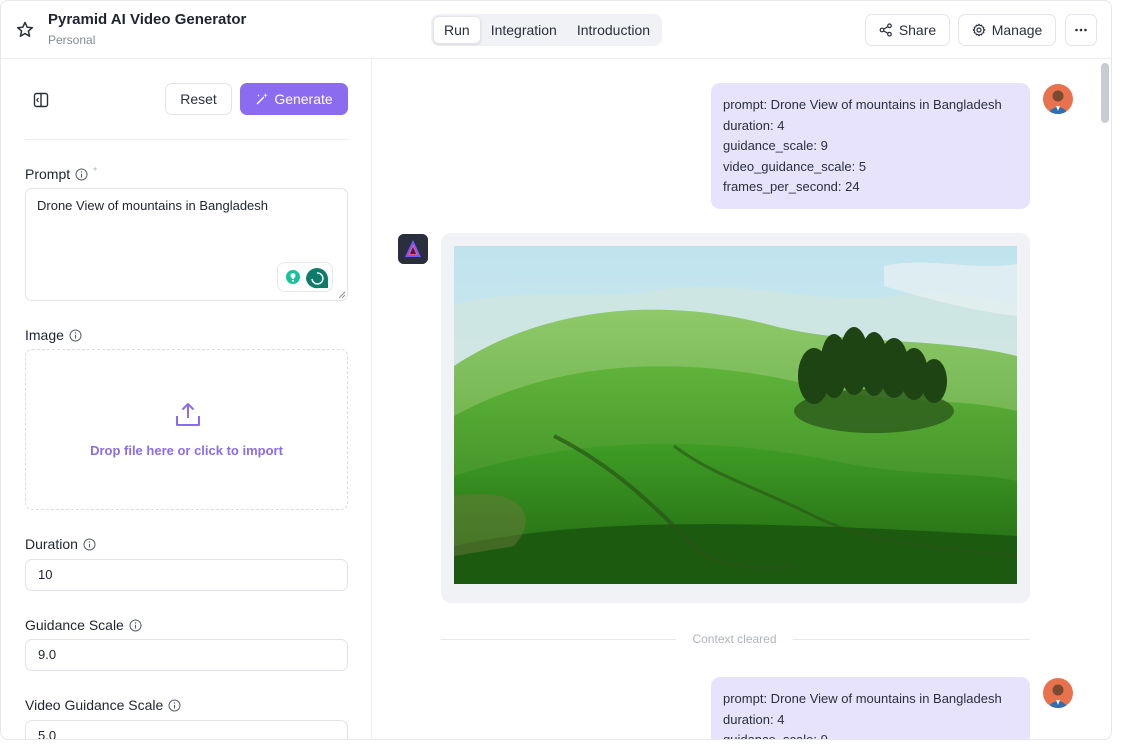 The height and width of the screenshot is (748, 1122). I want to click on image-label-row: Image, so click(53, 335).